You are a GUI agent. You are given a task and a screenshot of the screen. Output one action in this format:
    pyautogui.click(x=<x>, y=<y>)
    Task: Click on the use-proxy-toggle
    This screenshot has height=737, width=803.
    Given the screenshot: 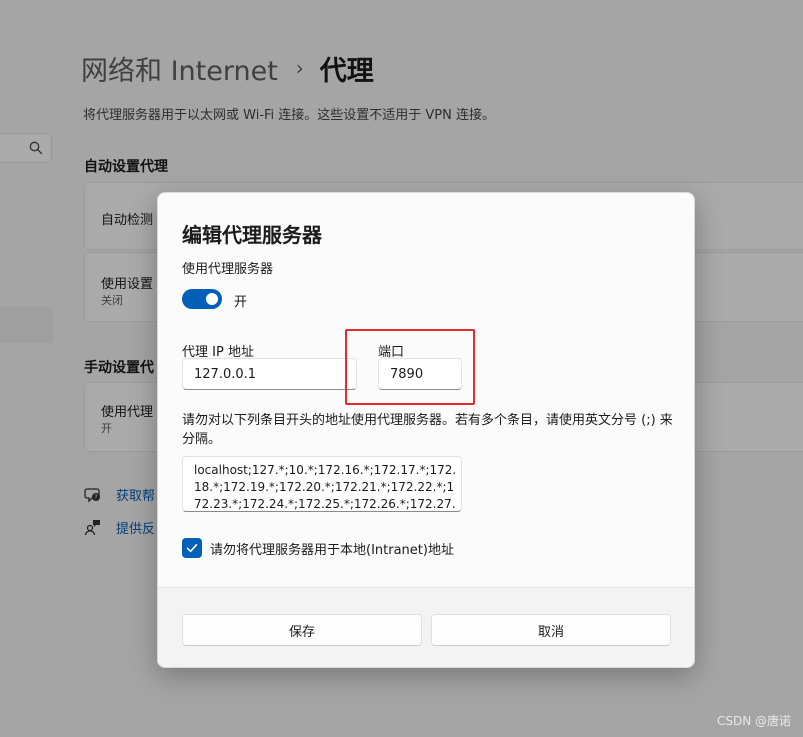 What is the action you would take?
    pyautogui.click(x=202, y=299)
    